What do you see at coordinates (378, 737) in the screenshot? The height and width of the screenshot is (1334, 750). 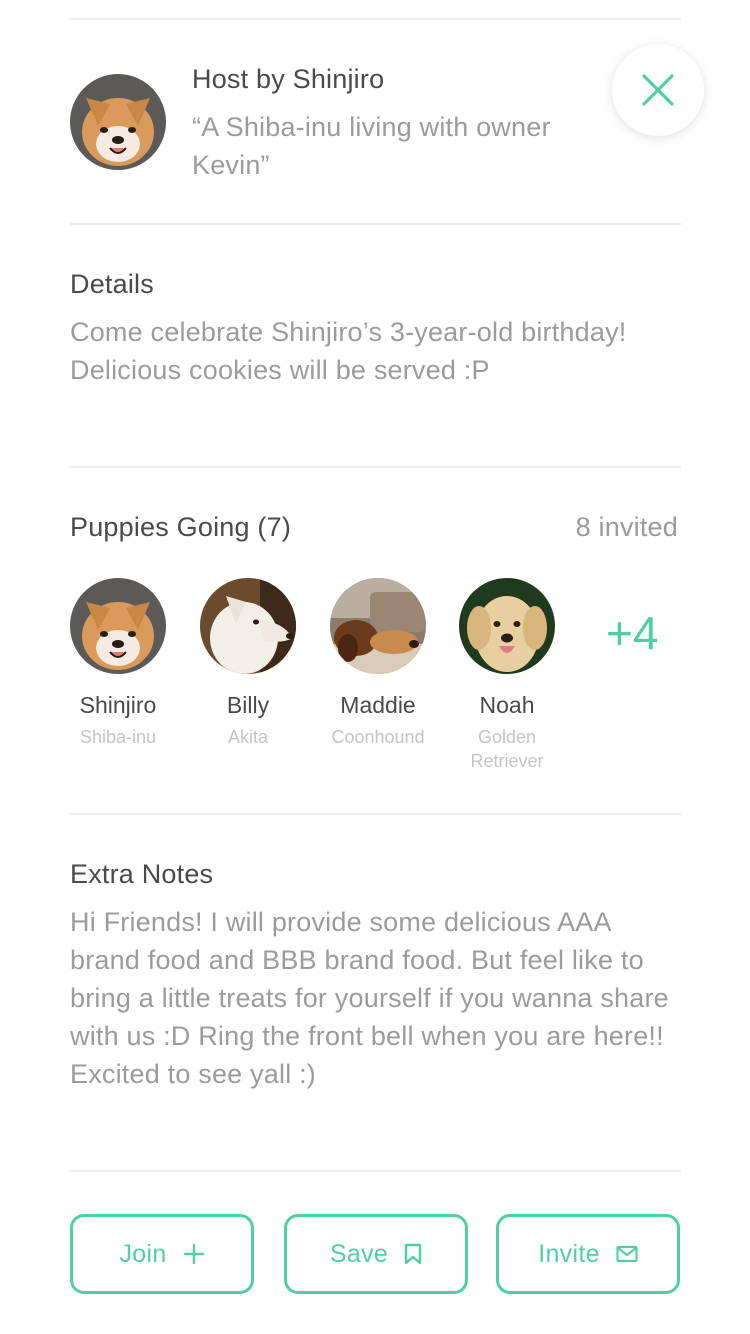 I see `puppy-breed: Coonhound` at bounding box center [378, 737].